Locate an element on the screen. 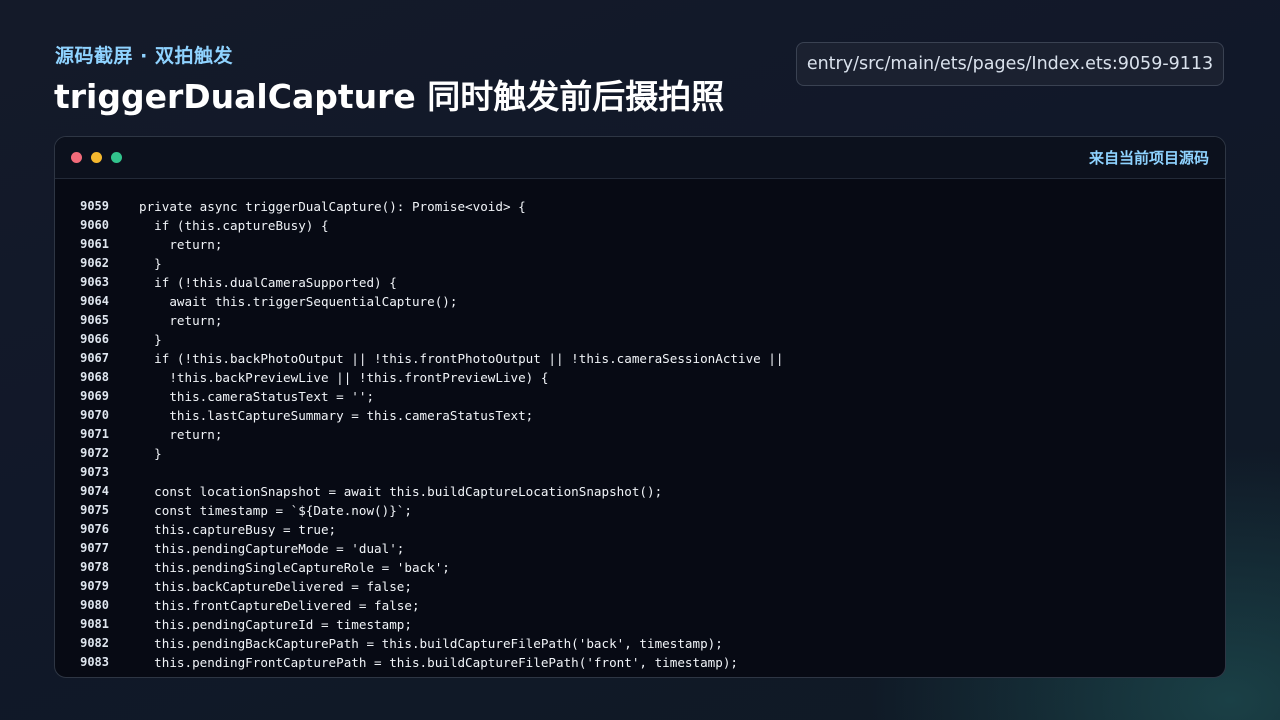  close-dot-icon is located at coordinates (76, 157).